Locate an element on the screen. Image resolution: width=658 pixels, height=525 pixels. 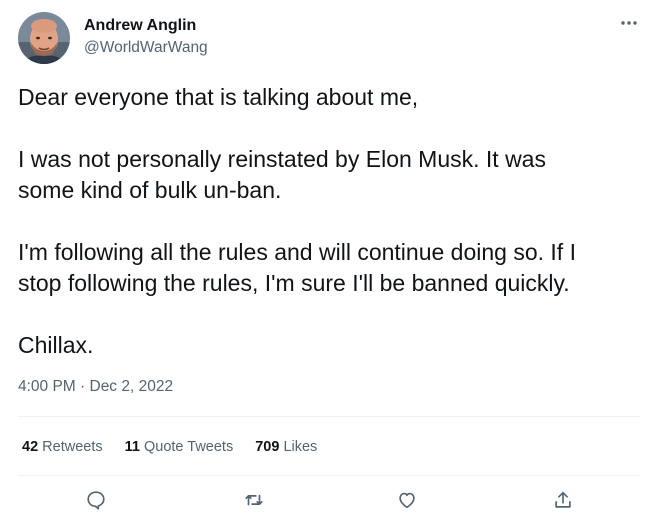
tweet-line: some kind of bulk un-ban. is located at coordinates (150, 190).